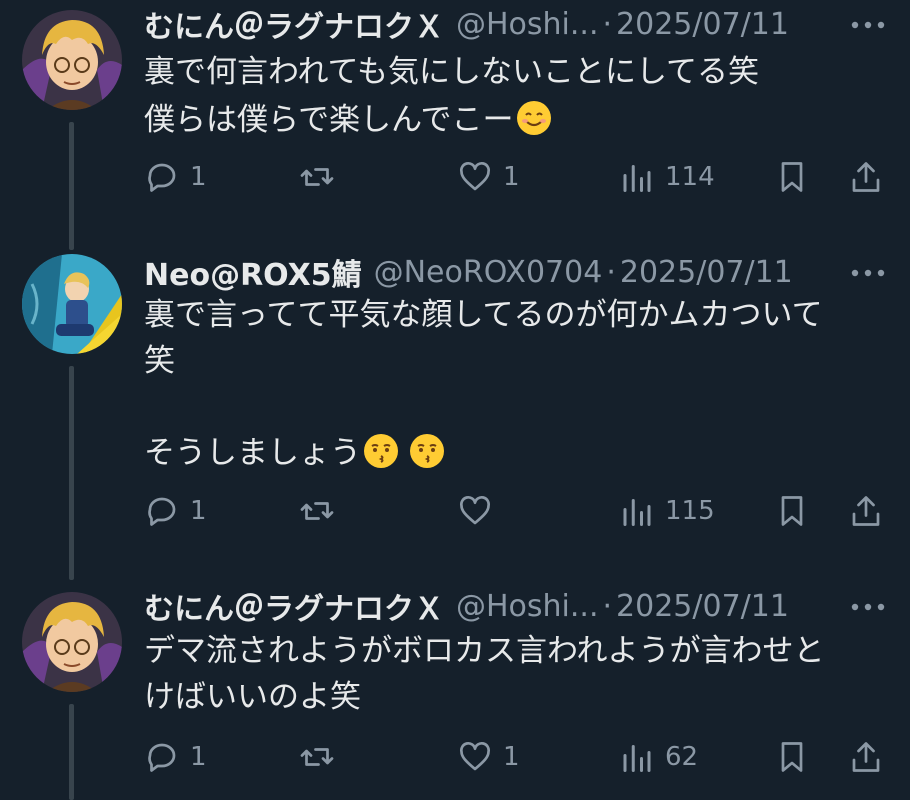  I want to click on view-count: 62, so click(682, 757).